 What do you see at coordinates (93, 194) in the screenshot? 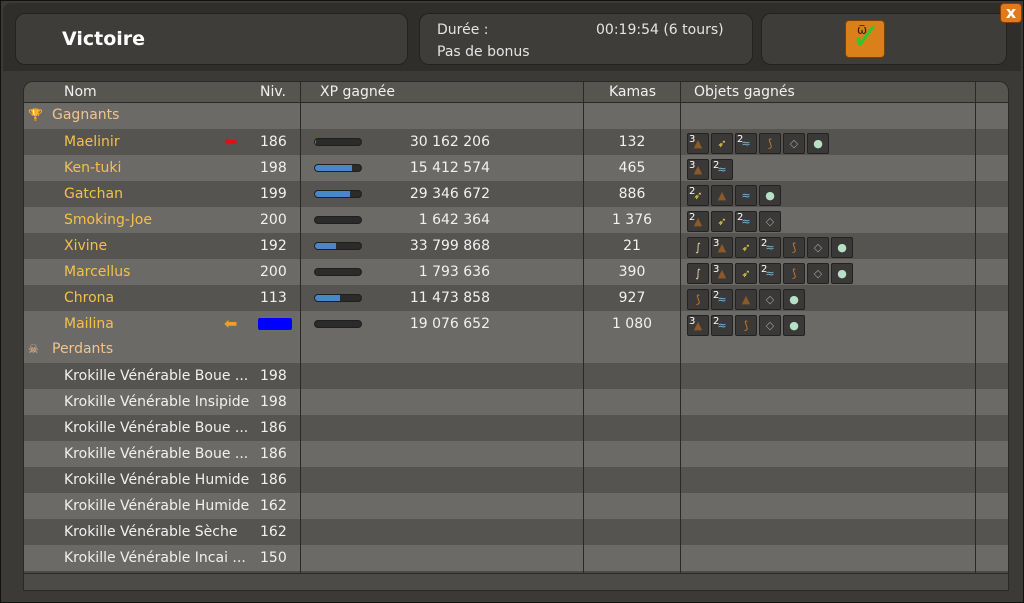
I see `player-name: Gatchan` at bounding box center [93, 194].